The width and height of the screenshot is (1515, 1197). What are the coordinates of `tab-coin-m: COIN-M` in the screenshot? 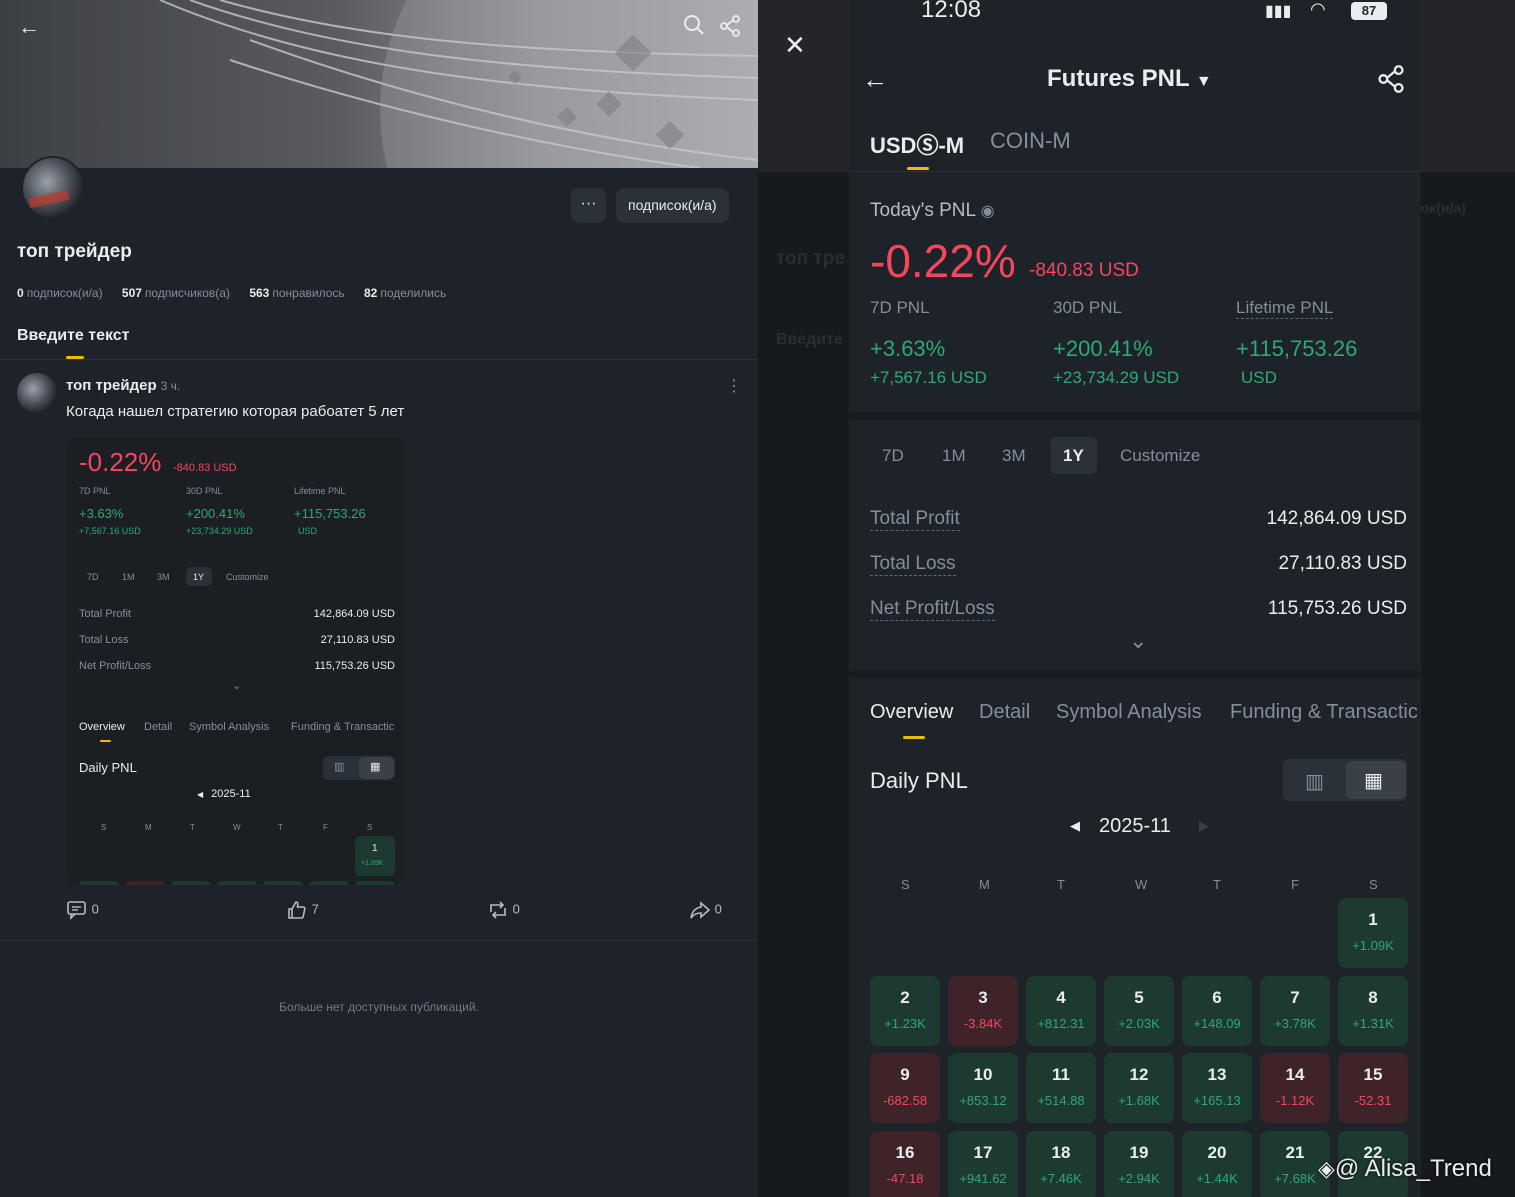 It's located at (1030, 141).